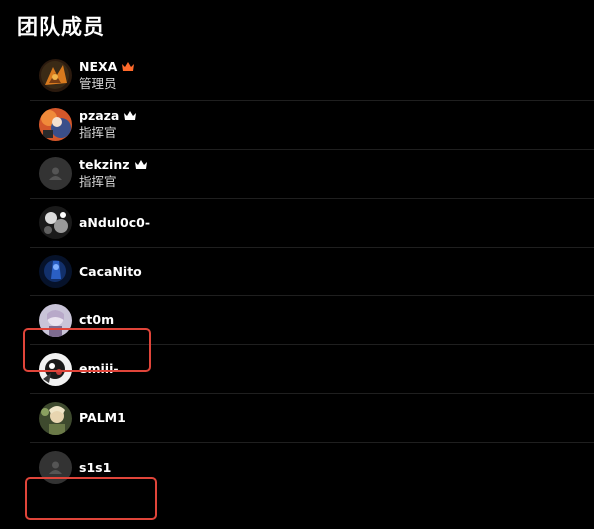 The image size is (594, 529). What do you see at coordinates (95, 468) in the screenshot?
I see `member-name: s1s1` at bounding box center [95, 468].